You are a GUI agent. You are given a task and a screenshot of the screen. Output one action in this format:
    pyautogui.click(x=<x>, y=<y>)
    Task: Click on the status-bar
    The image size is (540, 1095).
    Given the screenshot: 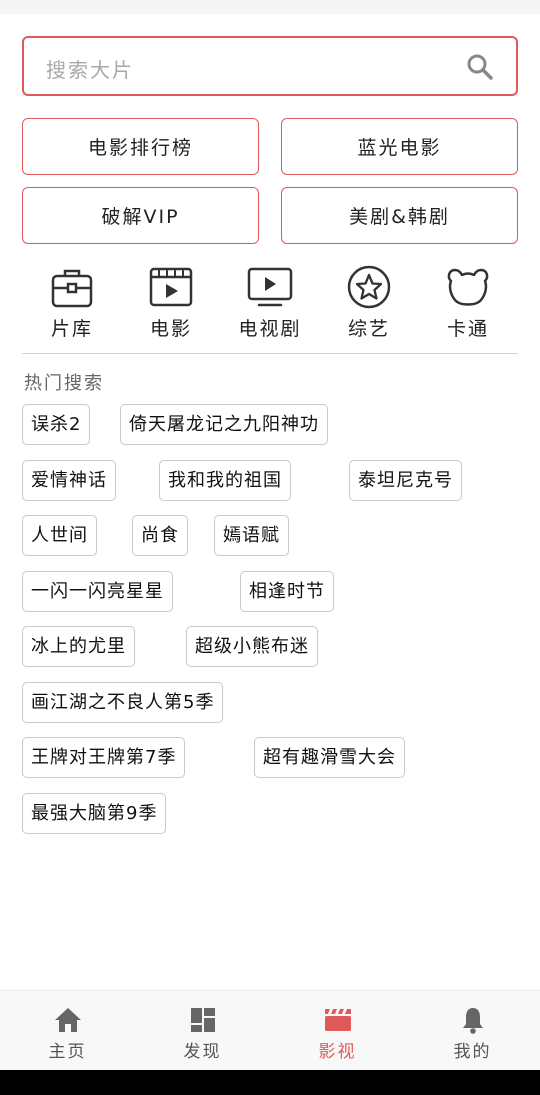 What is the action you would take?
    pyautogui.click(x=270, y=7)
    